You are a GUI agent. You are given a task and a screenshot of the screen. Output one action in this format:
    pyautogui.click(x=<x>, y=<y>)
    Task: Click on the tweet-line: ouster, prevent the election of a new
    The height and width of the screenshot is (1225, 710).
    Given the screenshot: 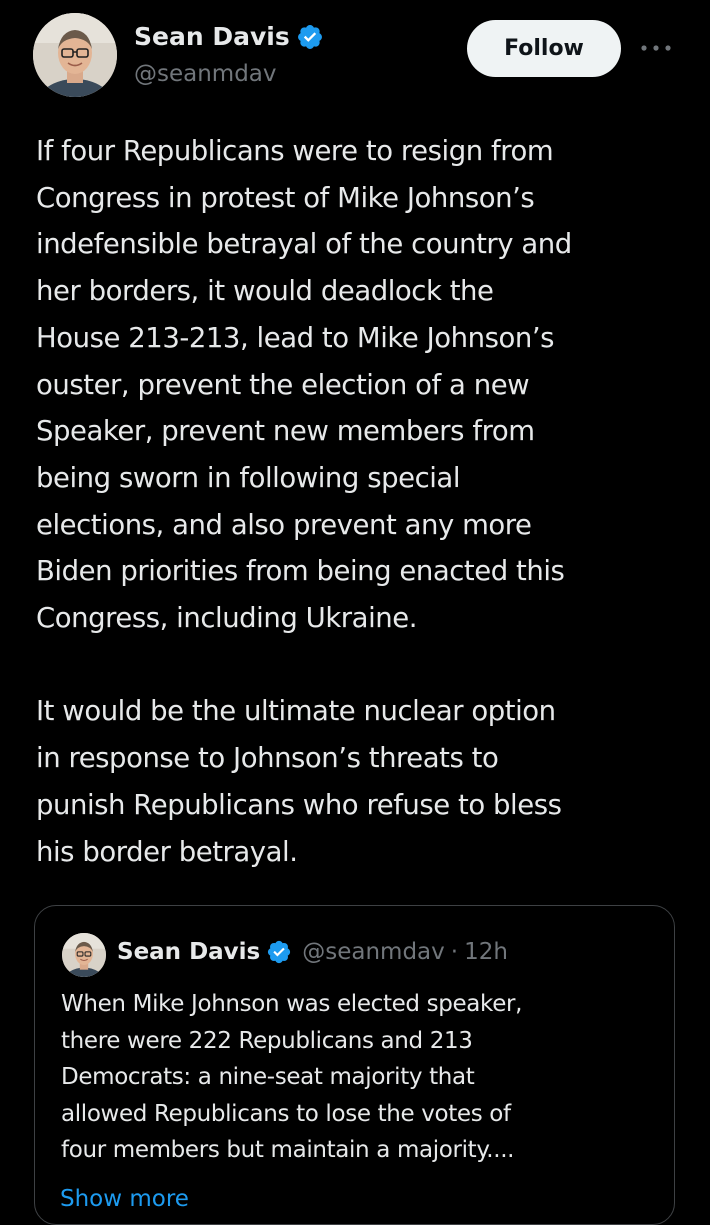 What is the action you would take?
    pyautogui.click(x=283, y=384)
    